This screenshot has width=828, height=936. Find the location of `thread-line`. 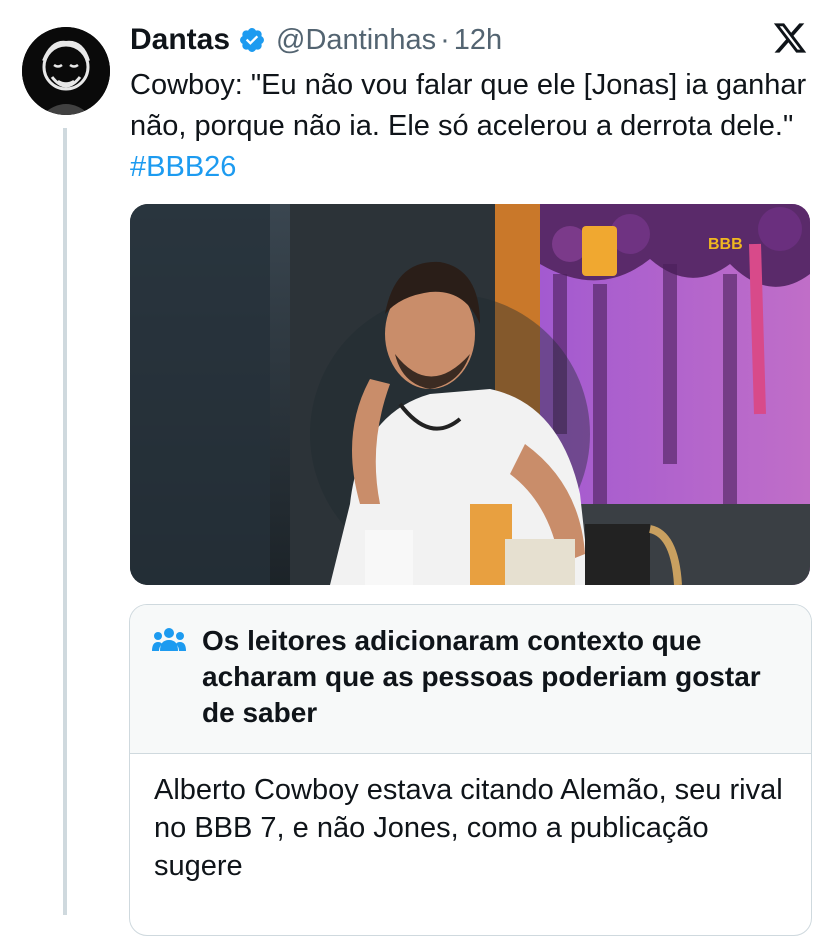

thread-line is located at coordinates (65, 521).